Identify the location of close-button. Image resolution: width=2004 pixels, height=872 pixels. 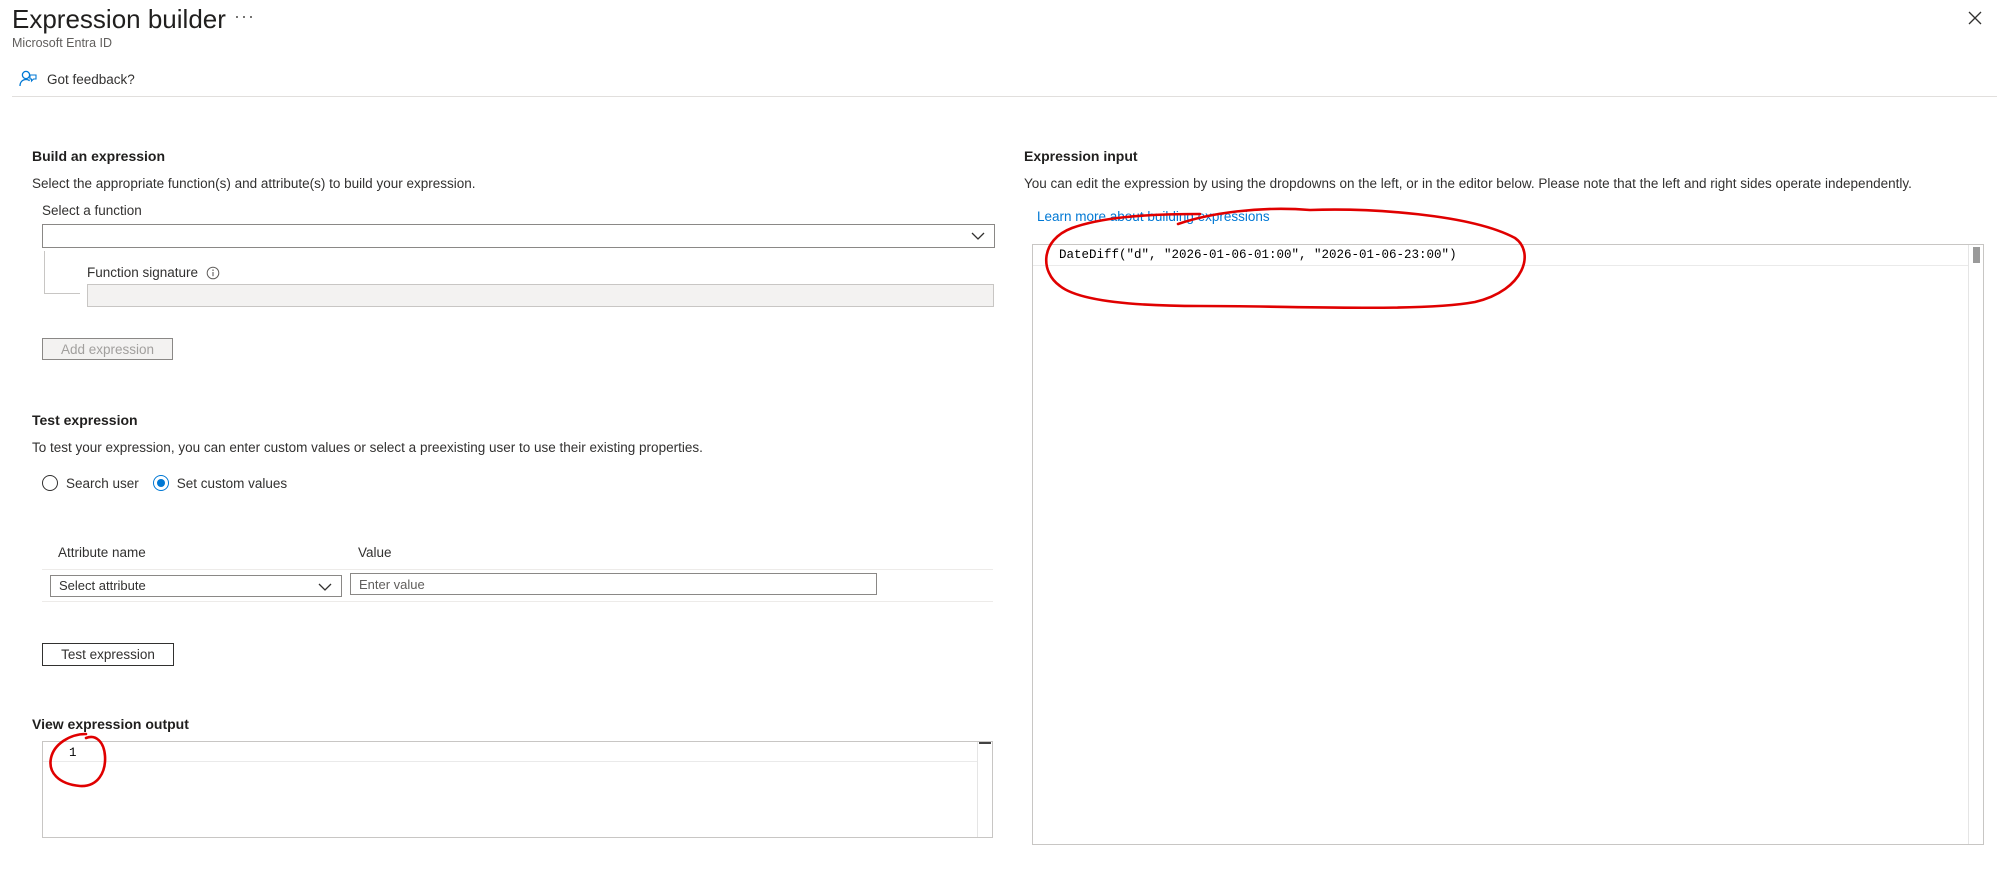
(1975, 18).